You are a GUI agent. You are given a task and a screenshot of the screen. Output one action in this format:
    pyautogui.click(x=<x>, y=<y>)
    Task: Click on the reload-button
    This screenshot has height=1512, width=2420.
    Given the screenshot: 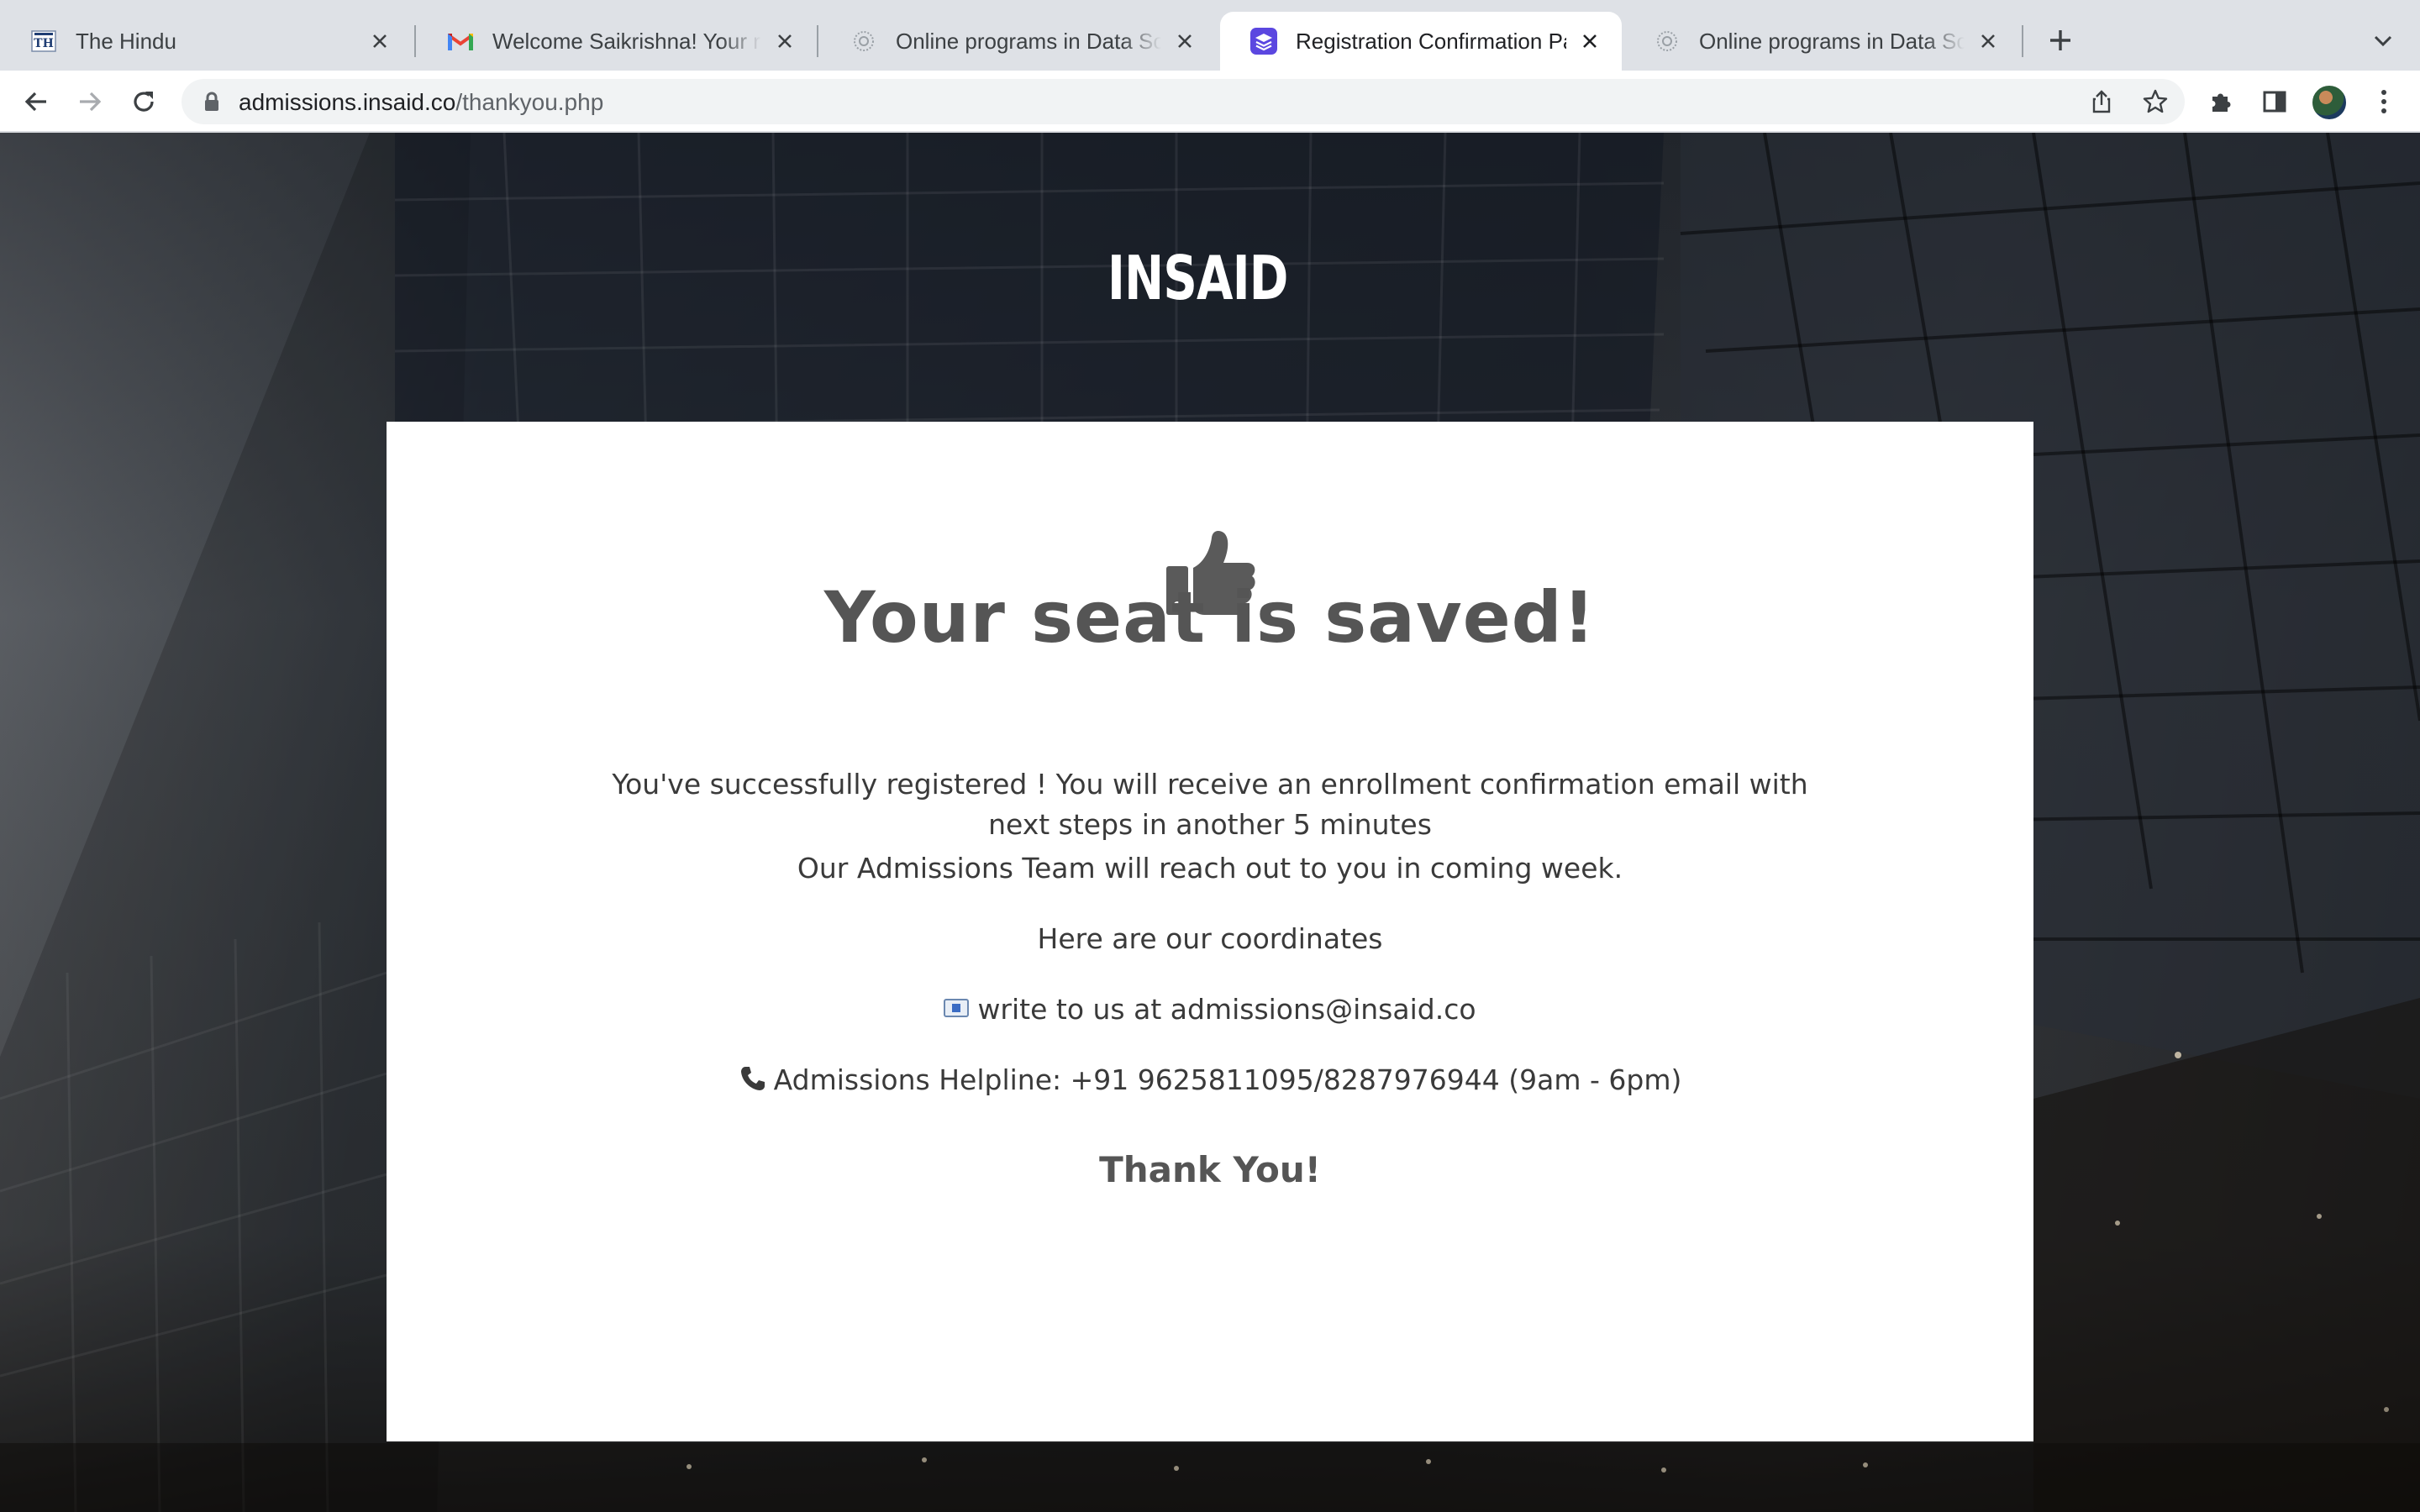 What is the action you would take?
    pyautogui.click(x=143, y=101)
    